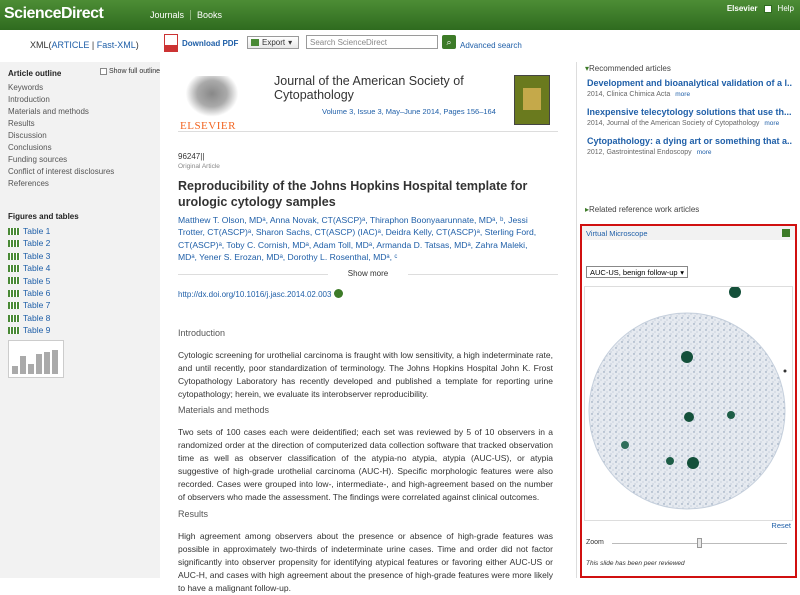  I want to click on advanced-search-link: Advanced search, so click(491, 45).